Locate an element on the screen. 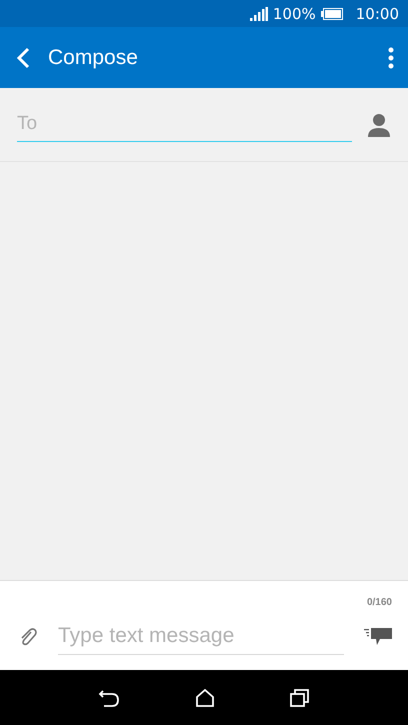  battery-icon is located at coordinates (331, 14).